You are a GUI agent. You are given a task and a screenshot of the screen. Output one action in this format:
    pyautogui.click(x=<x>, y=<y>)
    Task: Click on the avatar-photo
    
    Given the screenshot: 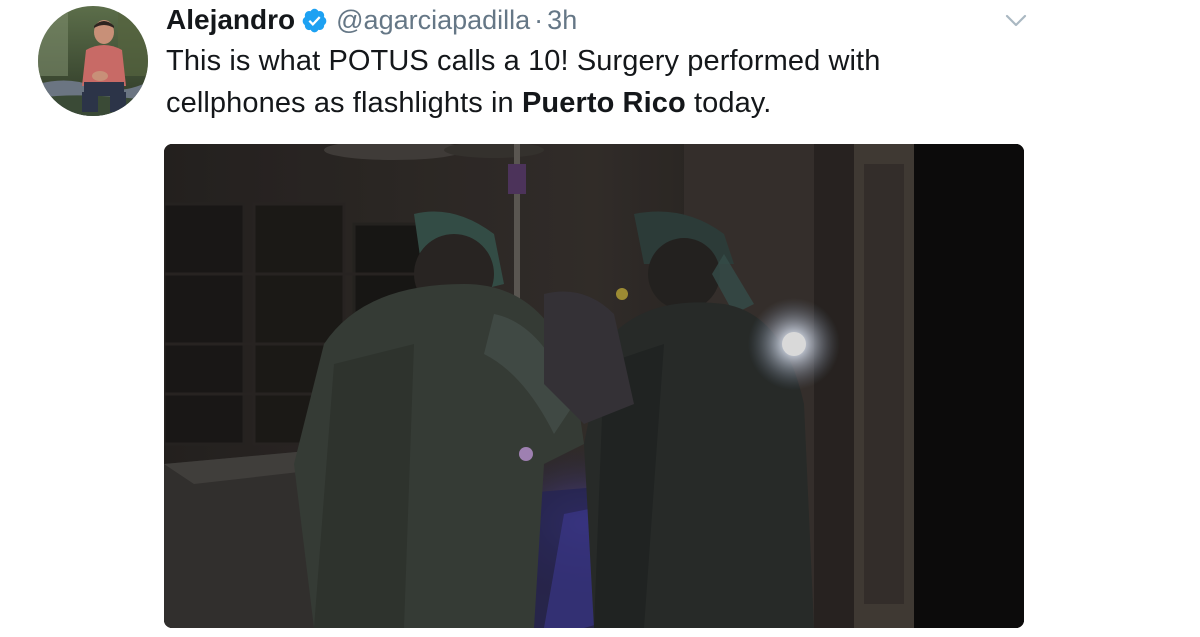 What is the action you would take?
    pyautogui.click(x=93, y=61)
    